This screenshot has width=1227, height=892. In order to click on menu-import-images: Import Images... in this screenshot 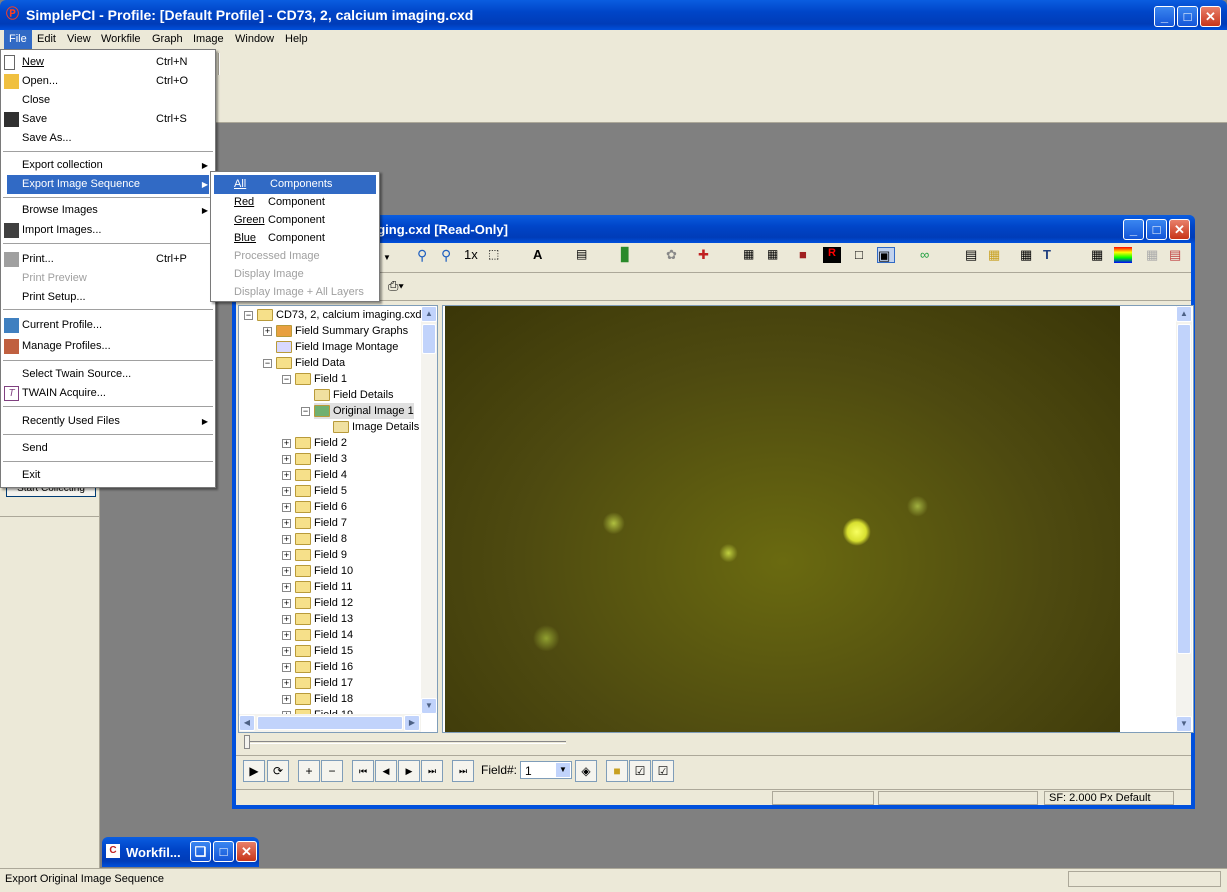, I will do `click(108, 230)`.